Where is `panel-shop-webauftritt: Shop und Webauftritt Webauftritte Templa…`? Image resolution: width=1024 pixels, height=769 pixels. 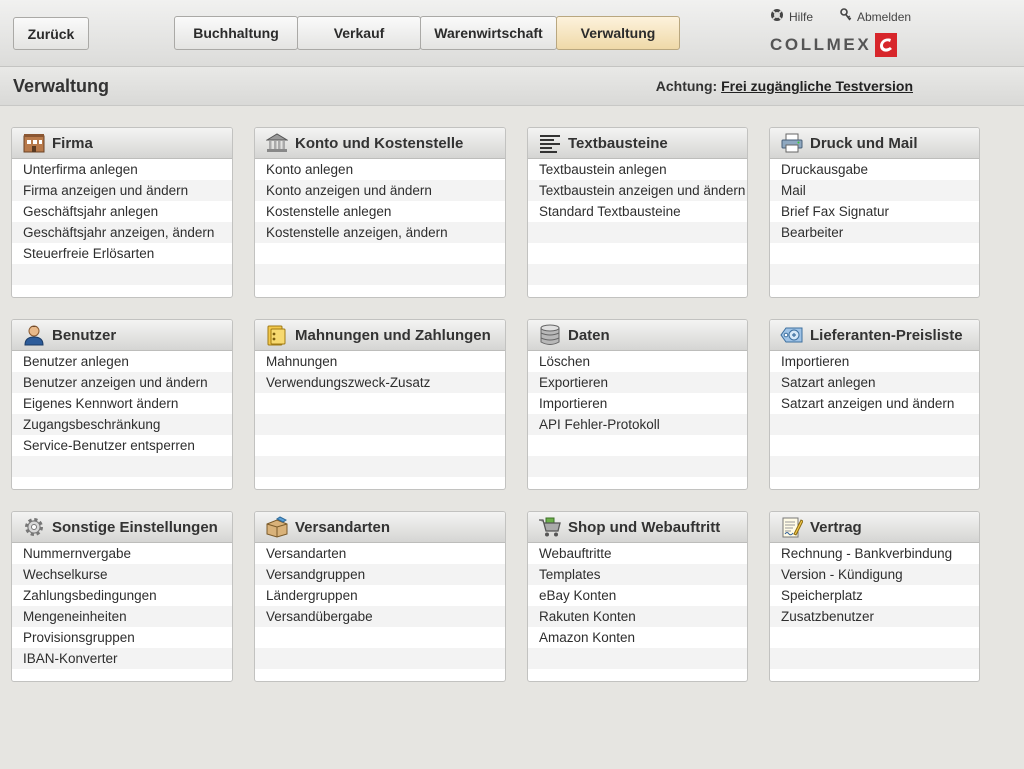 panel-shop-webauftritt: Shop und Webauftritt Webauftritte Templa… is located at coordinates (637, 596).